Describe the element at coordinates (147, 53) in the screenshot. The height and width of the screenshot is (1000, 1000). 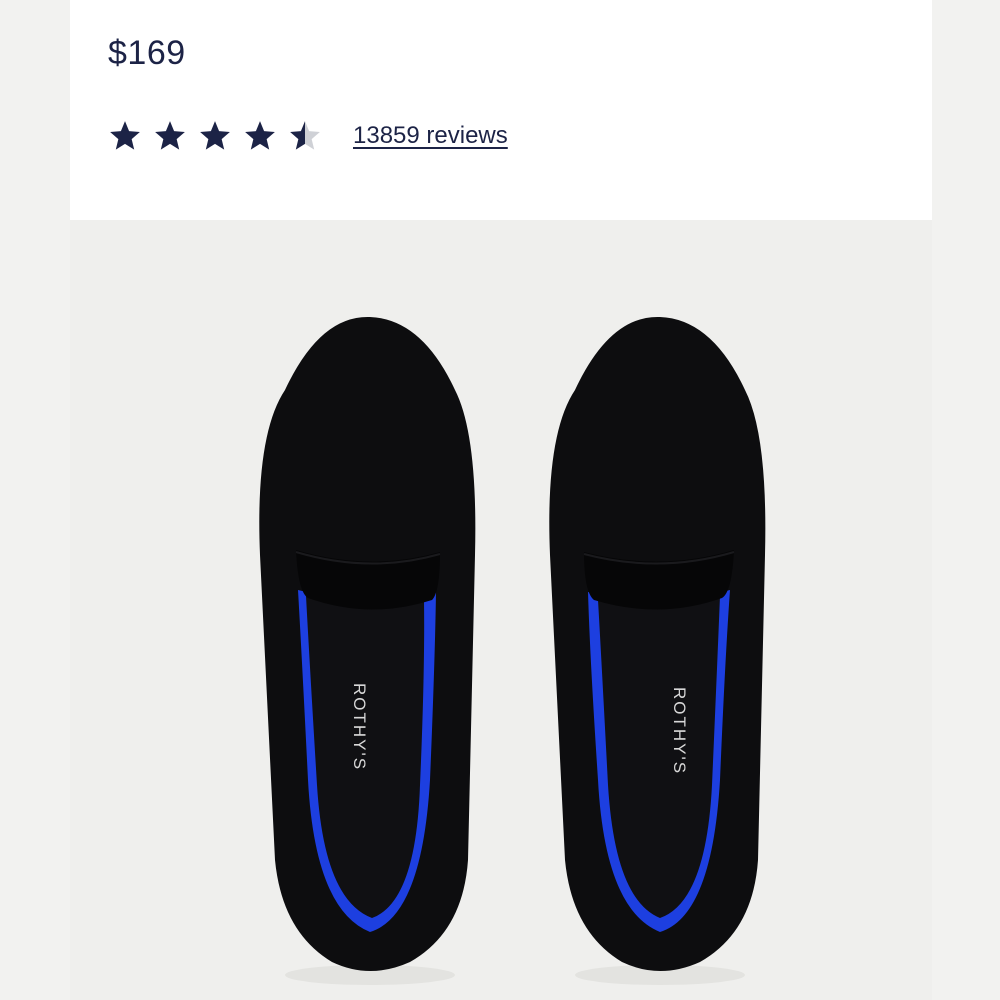
I see `product-price: $169` at that location.